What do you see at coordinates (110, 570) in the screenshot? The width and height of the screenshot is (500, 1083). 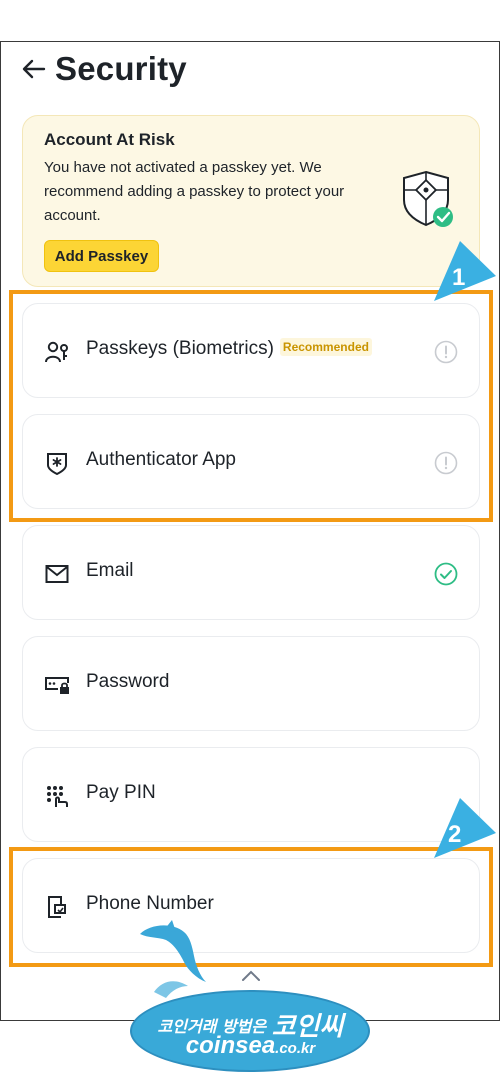 I see `email-label: Email` at bounding box center [110, 570].